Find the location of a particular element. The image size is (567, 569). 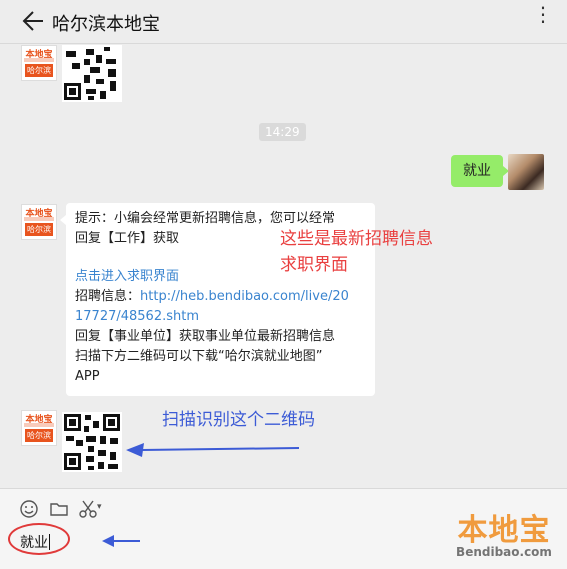

user-avatar is located at coordinates (526, 172).